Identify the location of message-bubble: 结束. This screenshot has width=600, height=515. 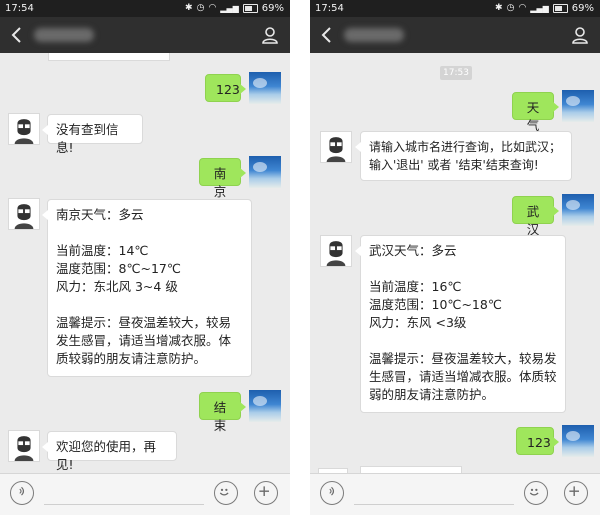
(222, 412).